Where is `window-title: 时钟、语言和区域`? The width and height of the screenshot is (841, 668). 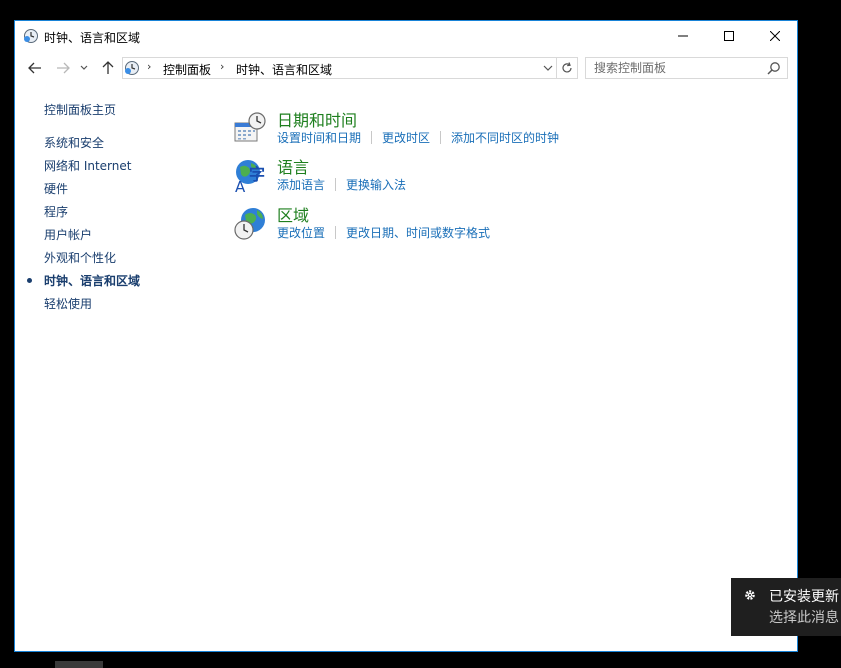 window-title: 时钟、语言和区域 is located at coordinates (92, 38).